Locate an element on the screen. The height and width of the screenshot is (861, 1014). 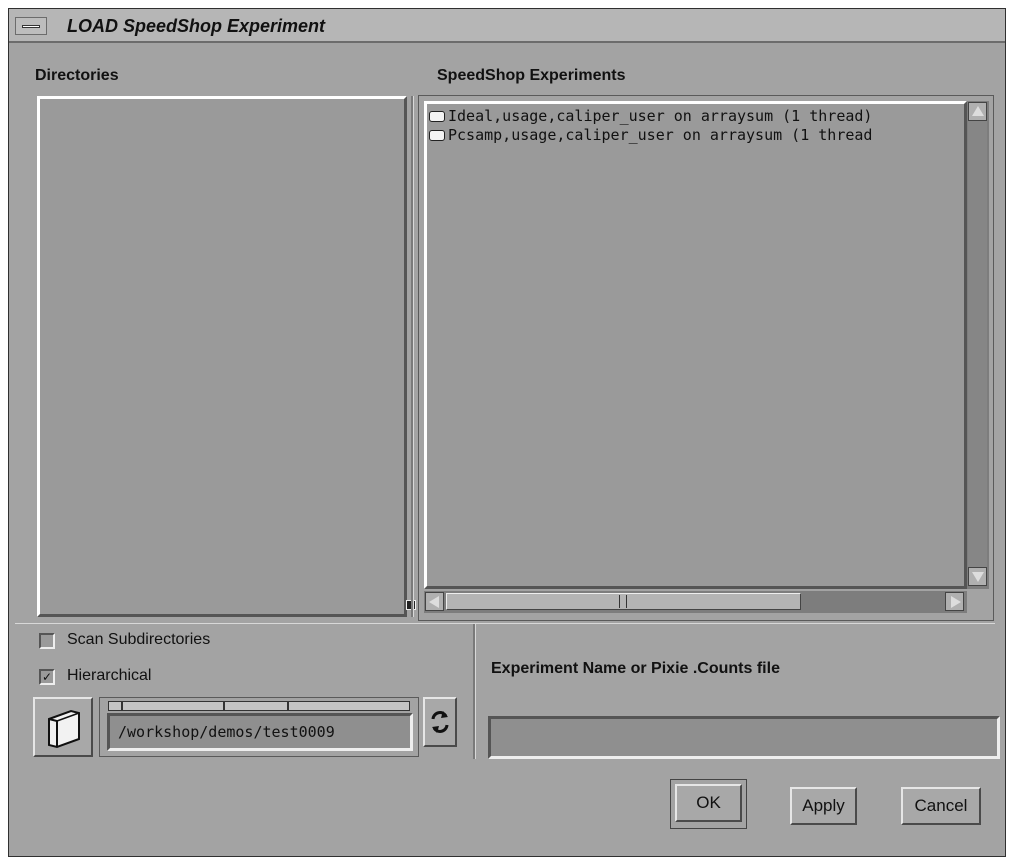
checkmark-icon: ✓ is located at coordinates (47, 677).